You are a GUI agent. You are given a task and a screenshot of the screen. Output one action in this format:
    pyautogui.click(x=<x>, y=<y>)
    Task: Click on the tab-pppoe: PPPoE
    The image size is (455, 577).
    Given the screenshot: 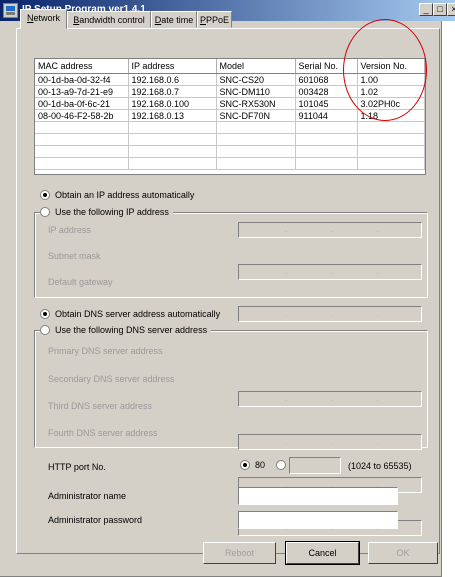 What is the action you would take?
    pyautogui.click(x=214, y=19)
    